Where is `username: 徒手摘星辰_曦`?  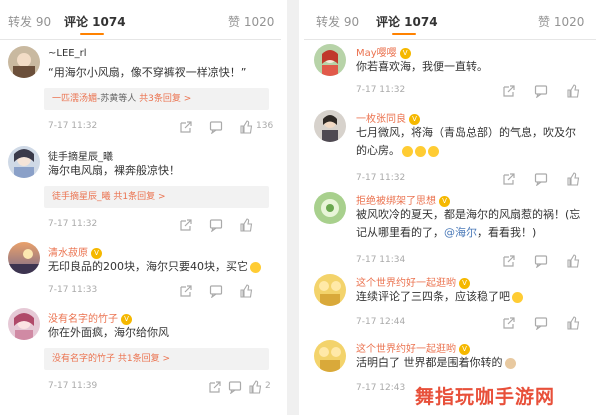 username: 徒手摘星辰_曦 is located at coordinates (80, 155).